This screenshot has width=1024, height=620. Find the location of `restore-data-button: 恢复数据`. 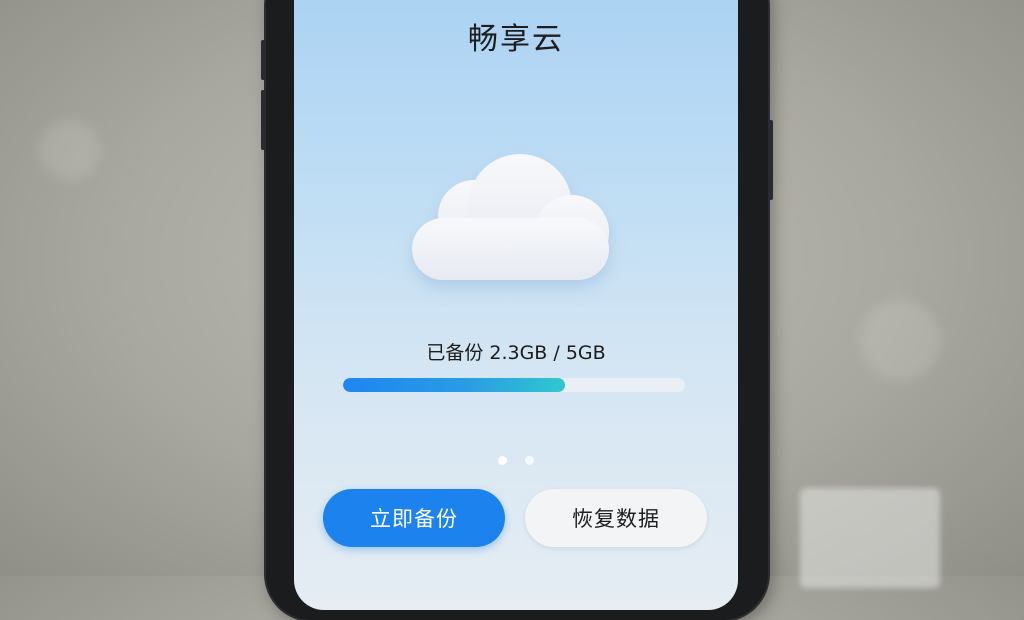

restore-data-button: 恢复数据 is located at coordinates (616, 518).